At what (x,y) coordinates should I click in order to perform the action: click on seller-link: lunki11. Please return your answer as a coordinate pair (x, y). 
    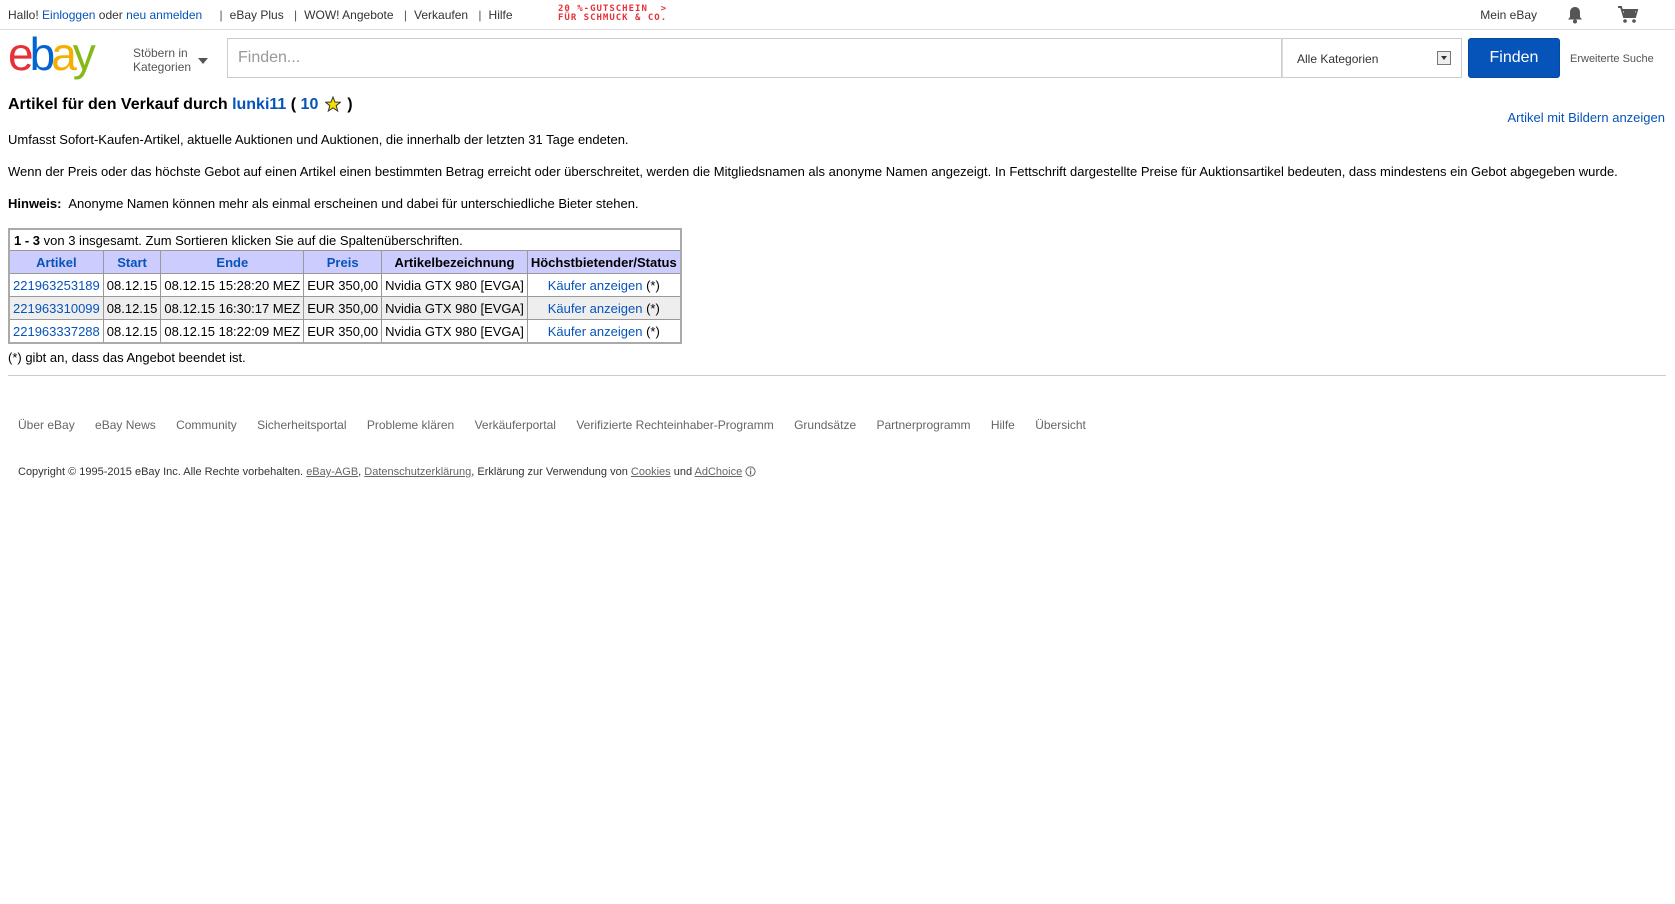
    Looking at the image, I should click on (259, 104).